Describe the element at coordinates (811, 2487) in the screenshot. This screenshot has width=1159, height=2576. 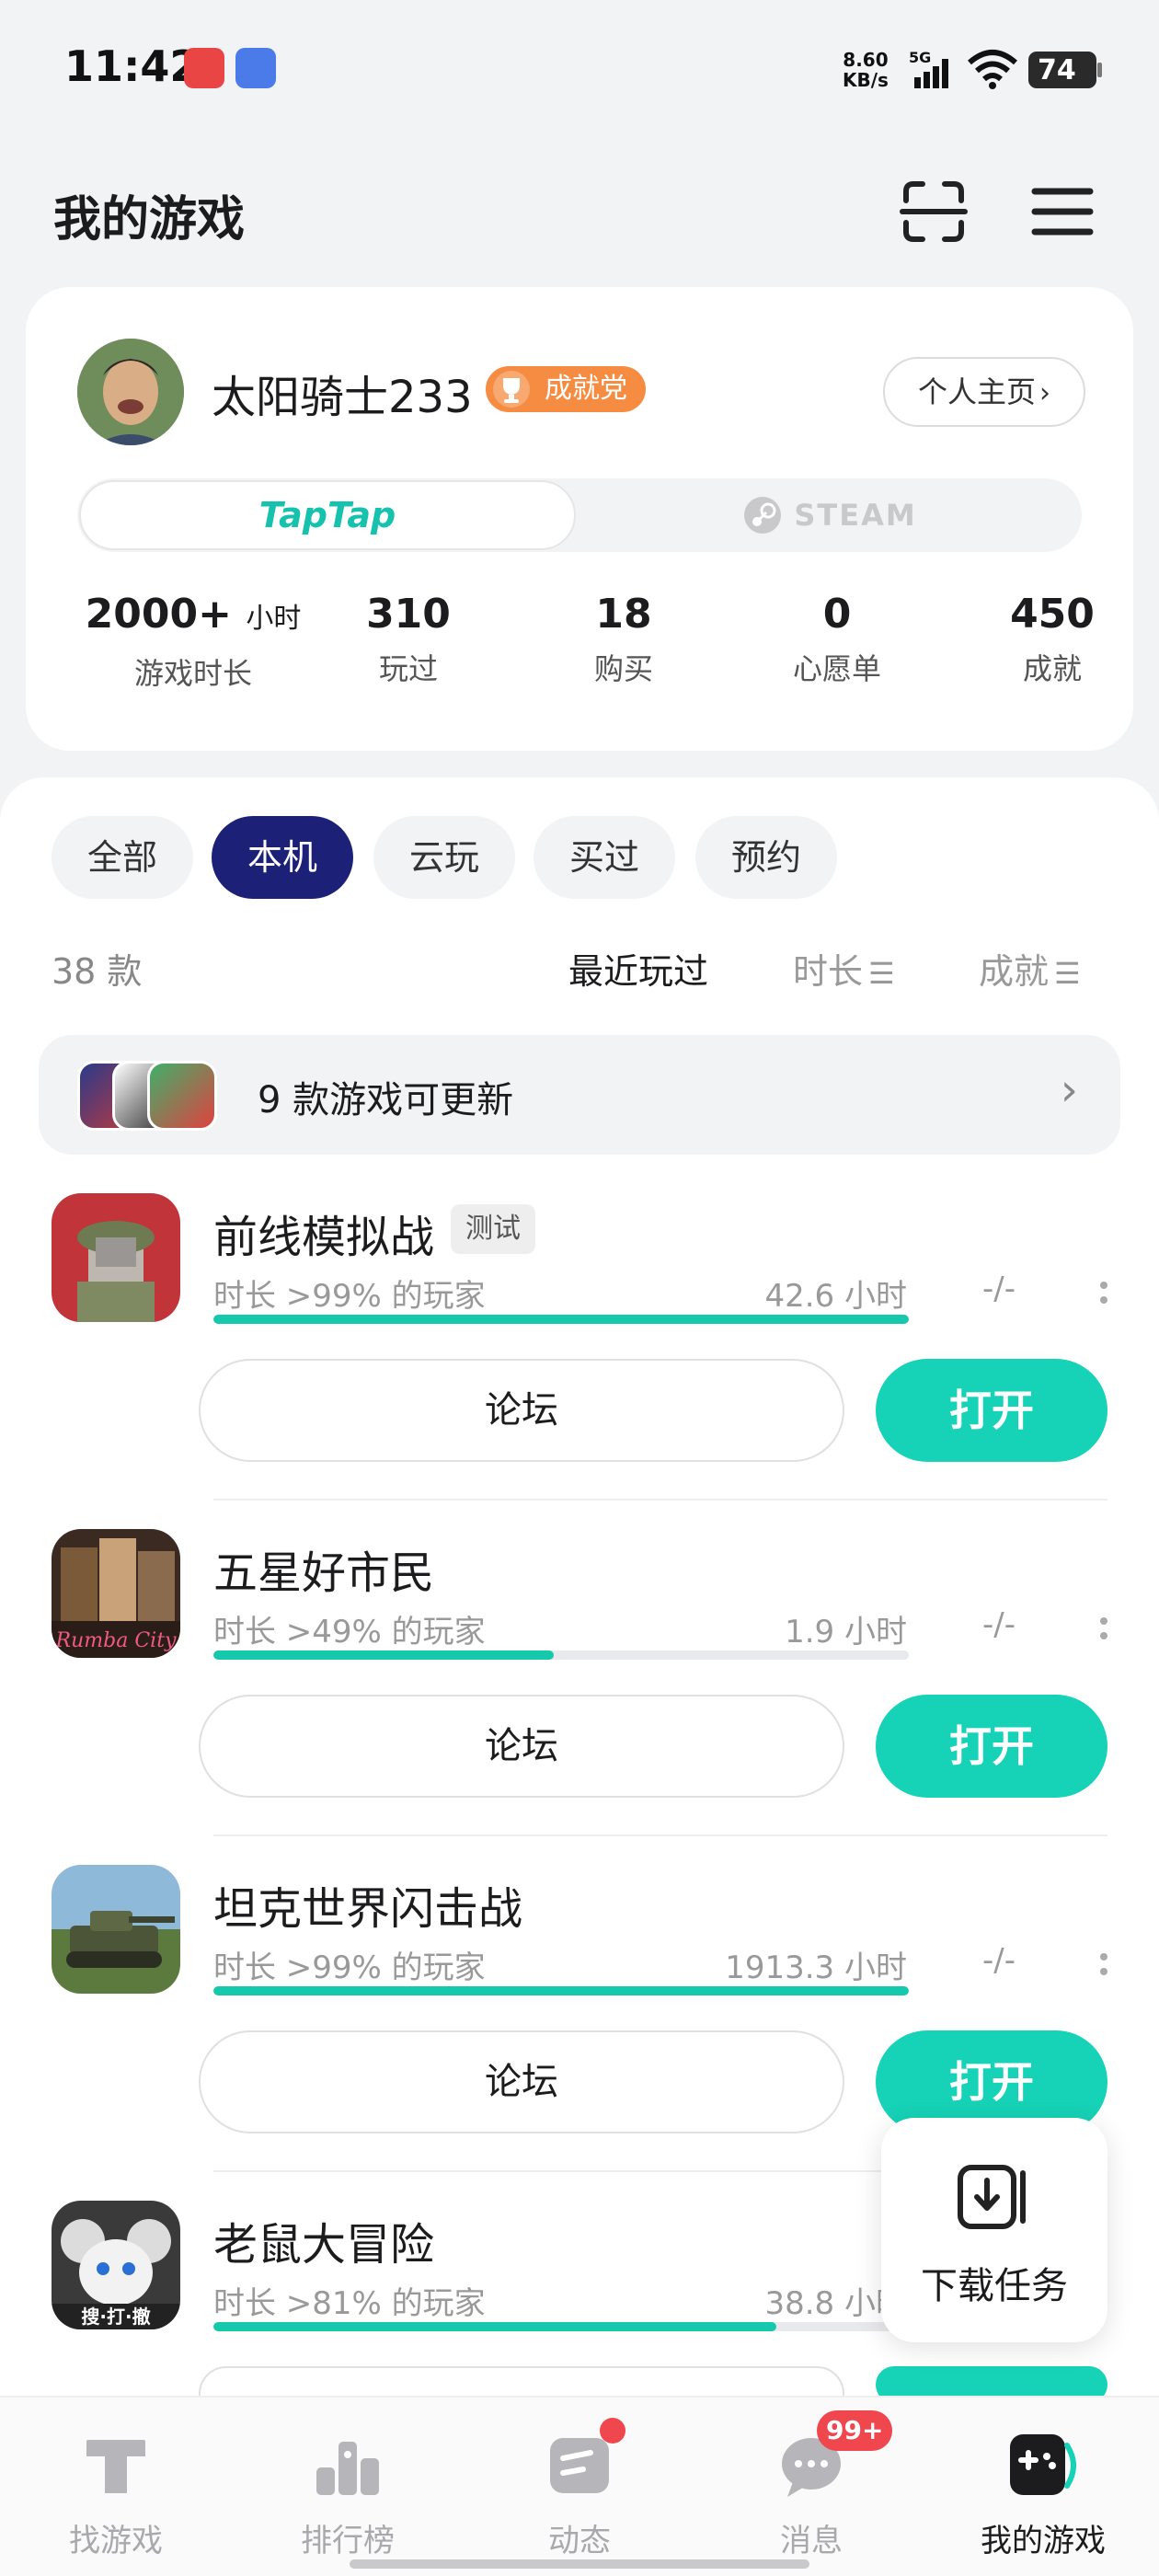
I see `nav-messages: 99+ 消息` at that location.